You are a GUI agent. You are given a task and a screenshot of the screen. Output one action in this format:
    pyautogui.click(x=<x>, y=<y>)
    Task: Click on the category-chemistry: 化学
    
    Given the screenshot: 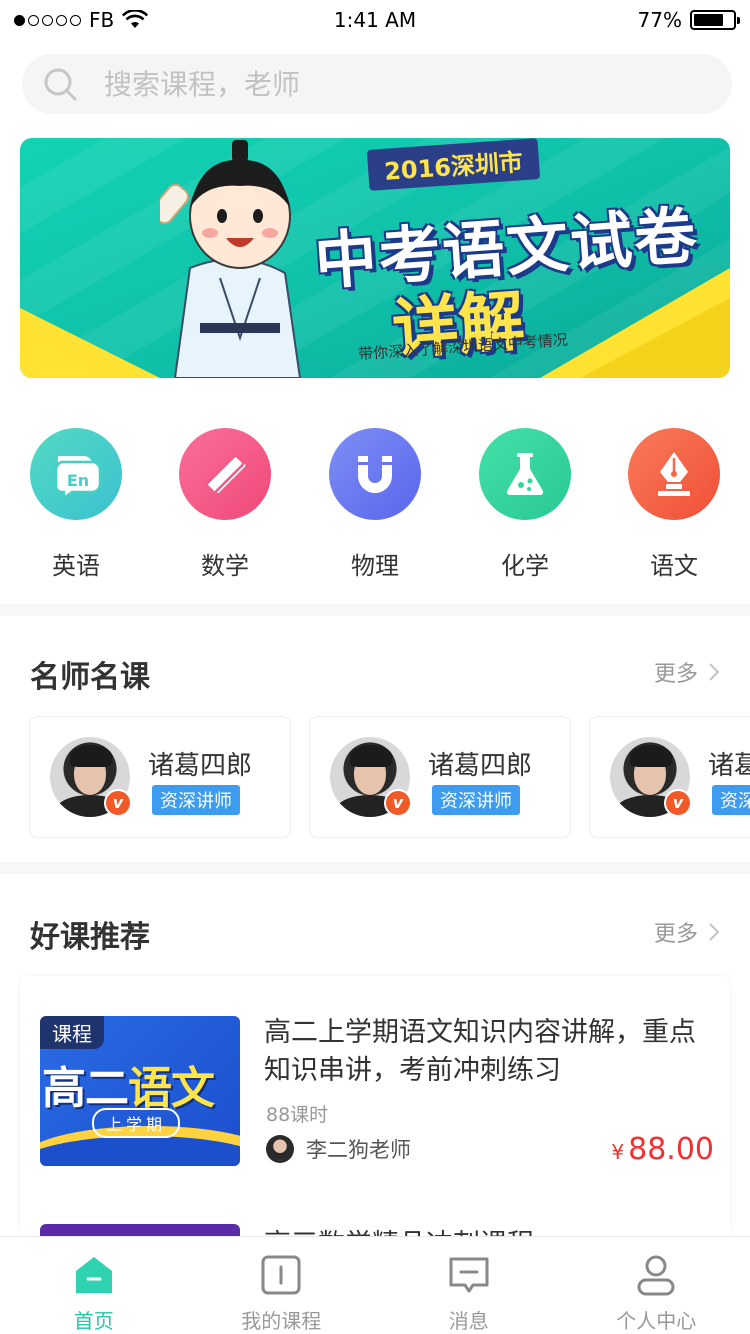 What is the action you would take?
    pyautogui.click(x=525, y=504)
    